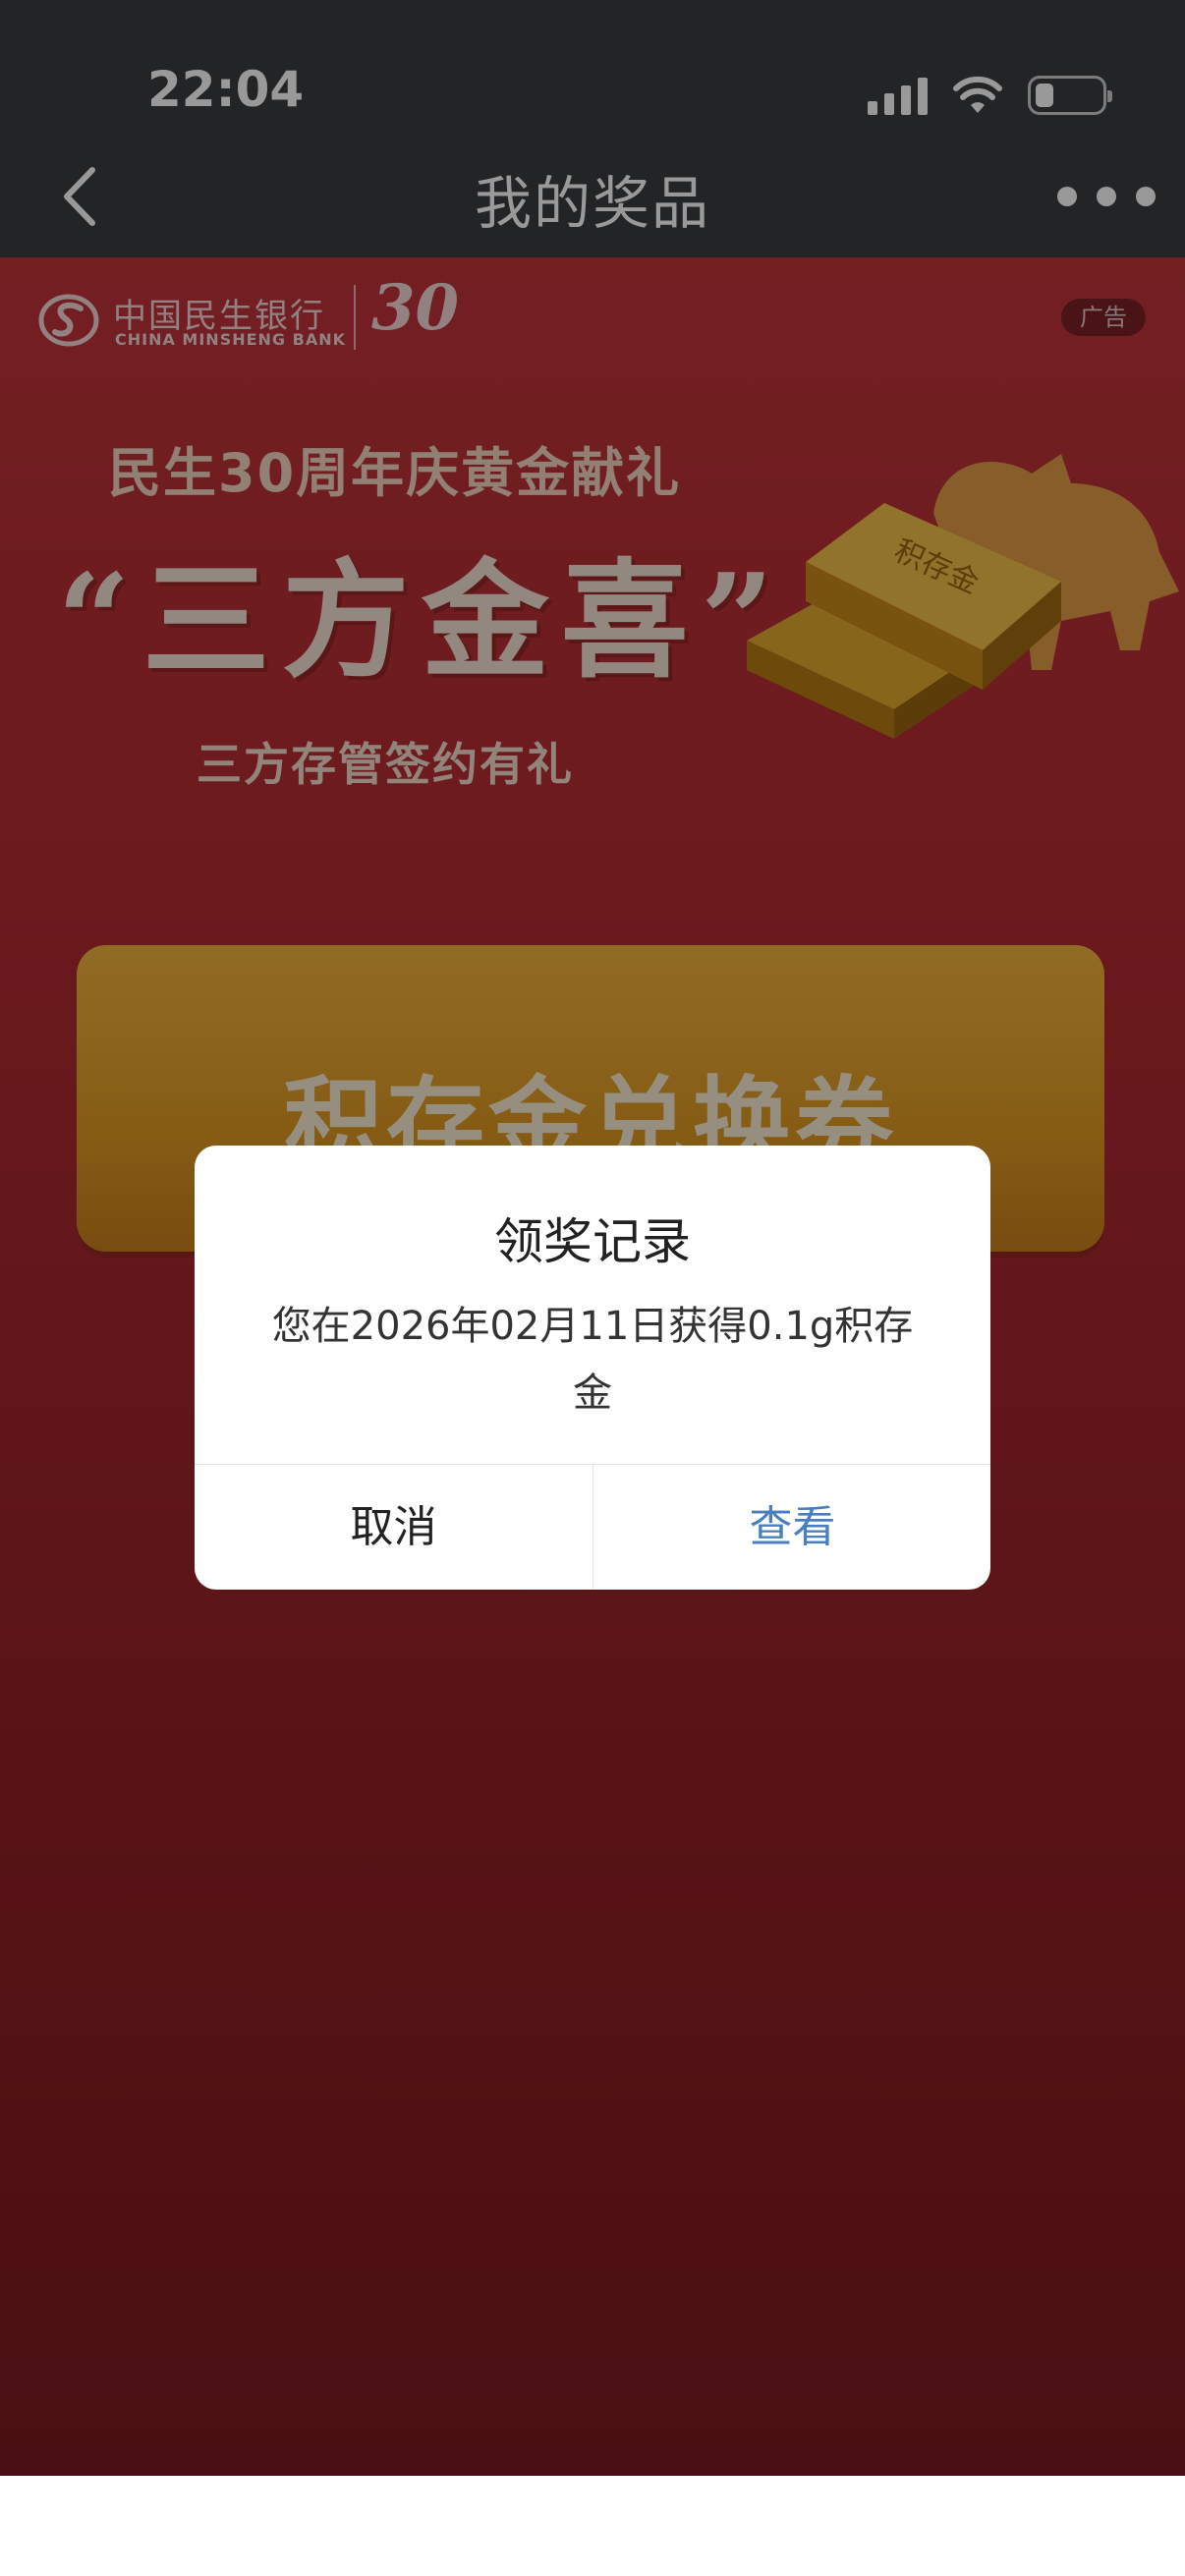 This screenshot has height=2576, width=1185. I want to click on view-button: 查看, so click(792, 1527).